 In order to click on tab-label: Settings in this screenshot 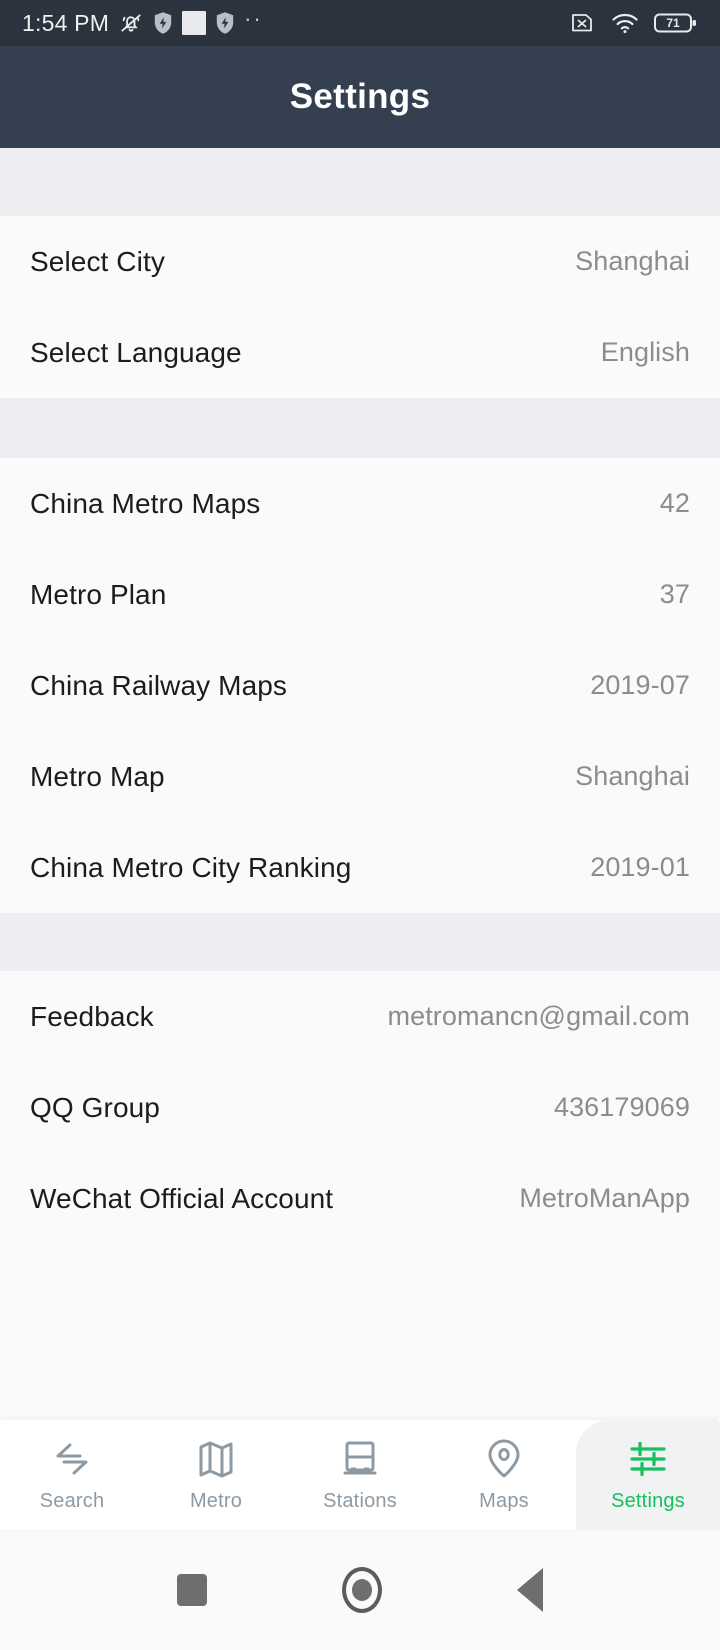, I will do `click(648, 1501)`.